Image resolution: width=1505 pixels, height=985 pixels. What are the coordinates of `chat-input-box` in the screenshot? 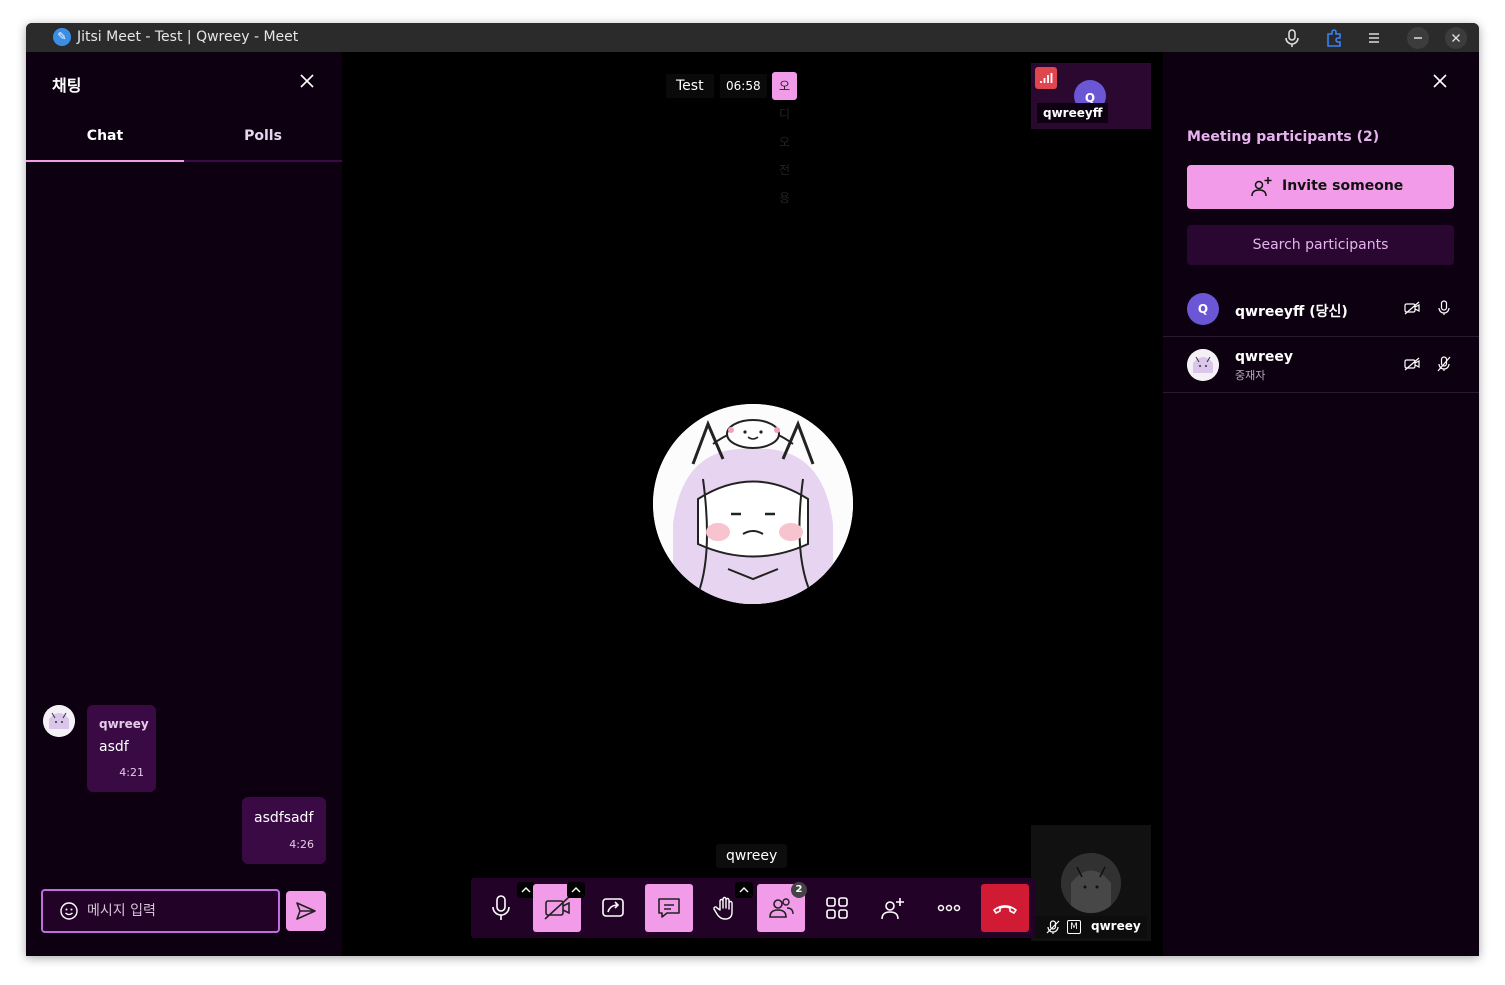 It's located at (160, 911).